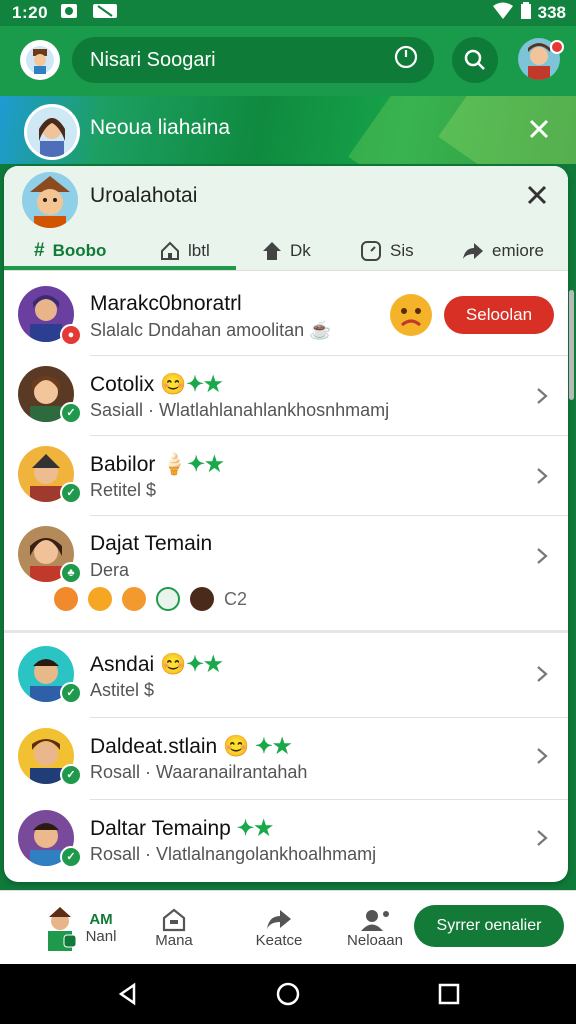 This screenshot has height=1024, width=576. I want to click on tab-emiore: emiore, so click(503, 251).